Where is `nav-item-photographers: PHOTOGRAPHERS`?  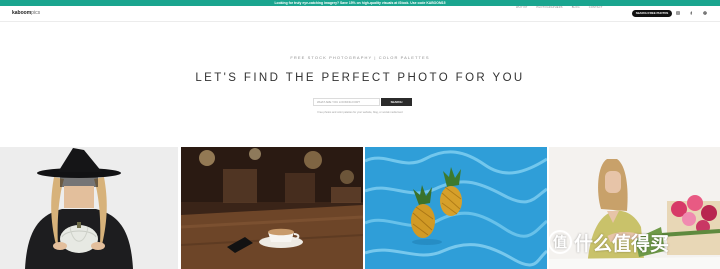
nav-item-photographers: PHOTOGRAPHERS is located at coordinates (549, 8).